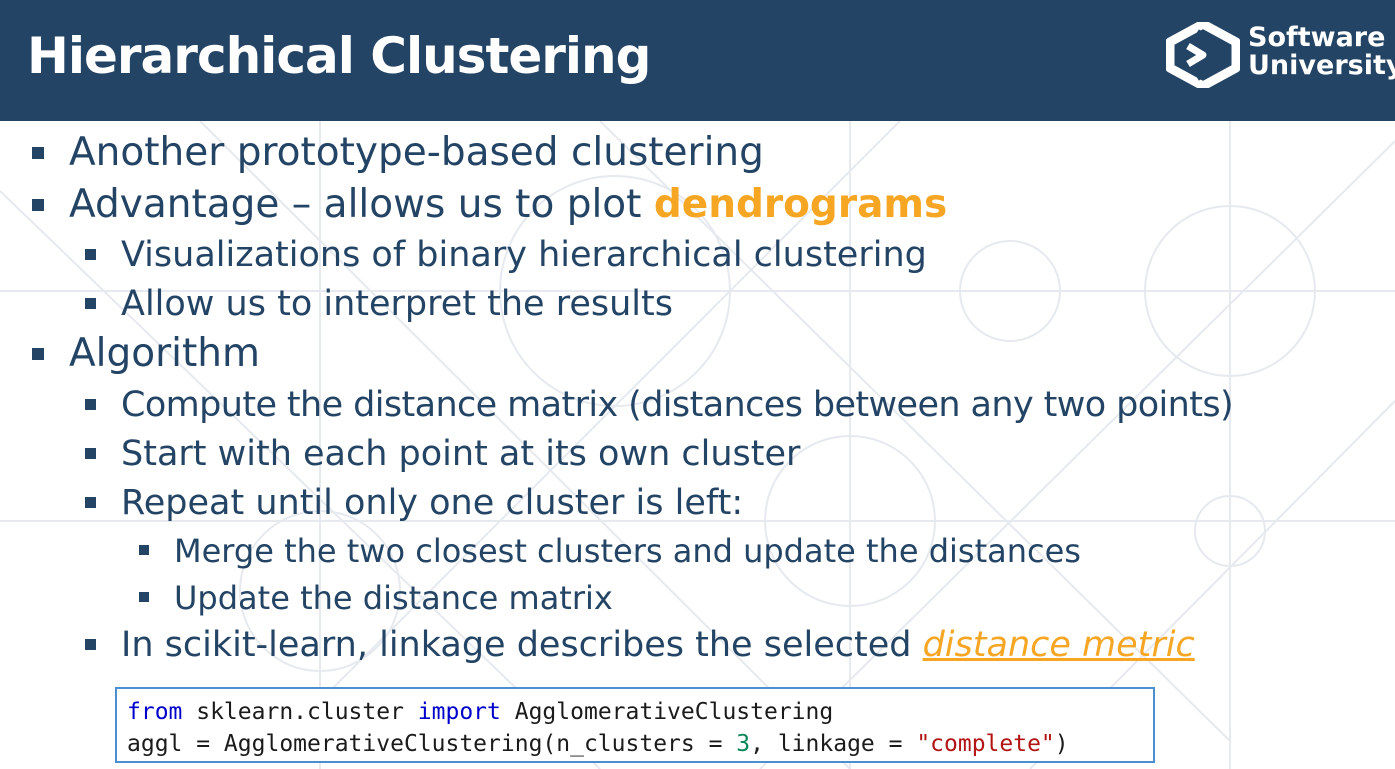  I want to click on code-keyword-from: from, so click(155, 712).